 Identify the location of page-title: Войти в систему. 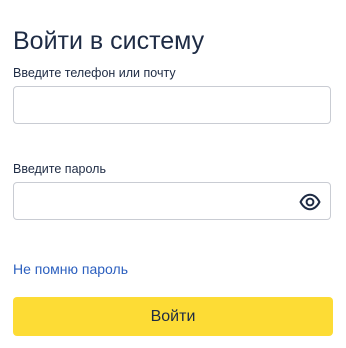
(109, 40).